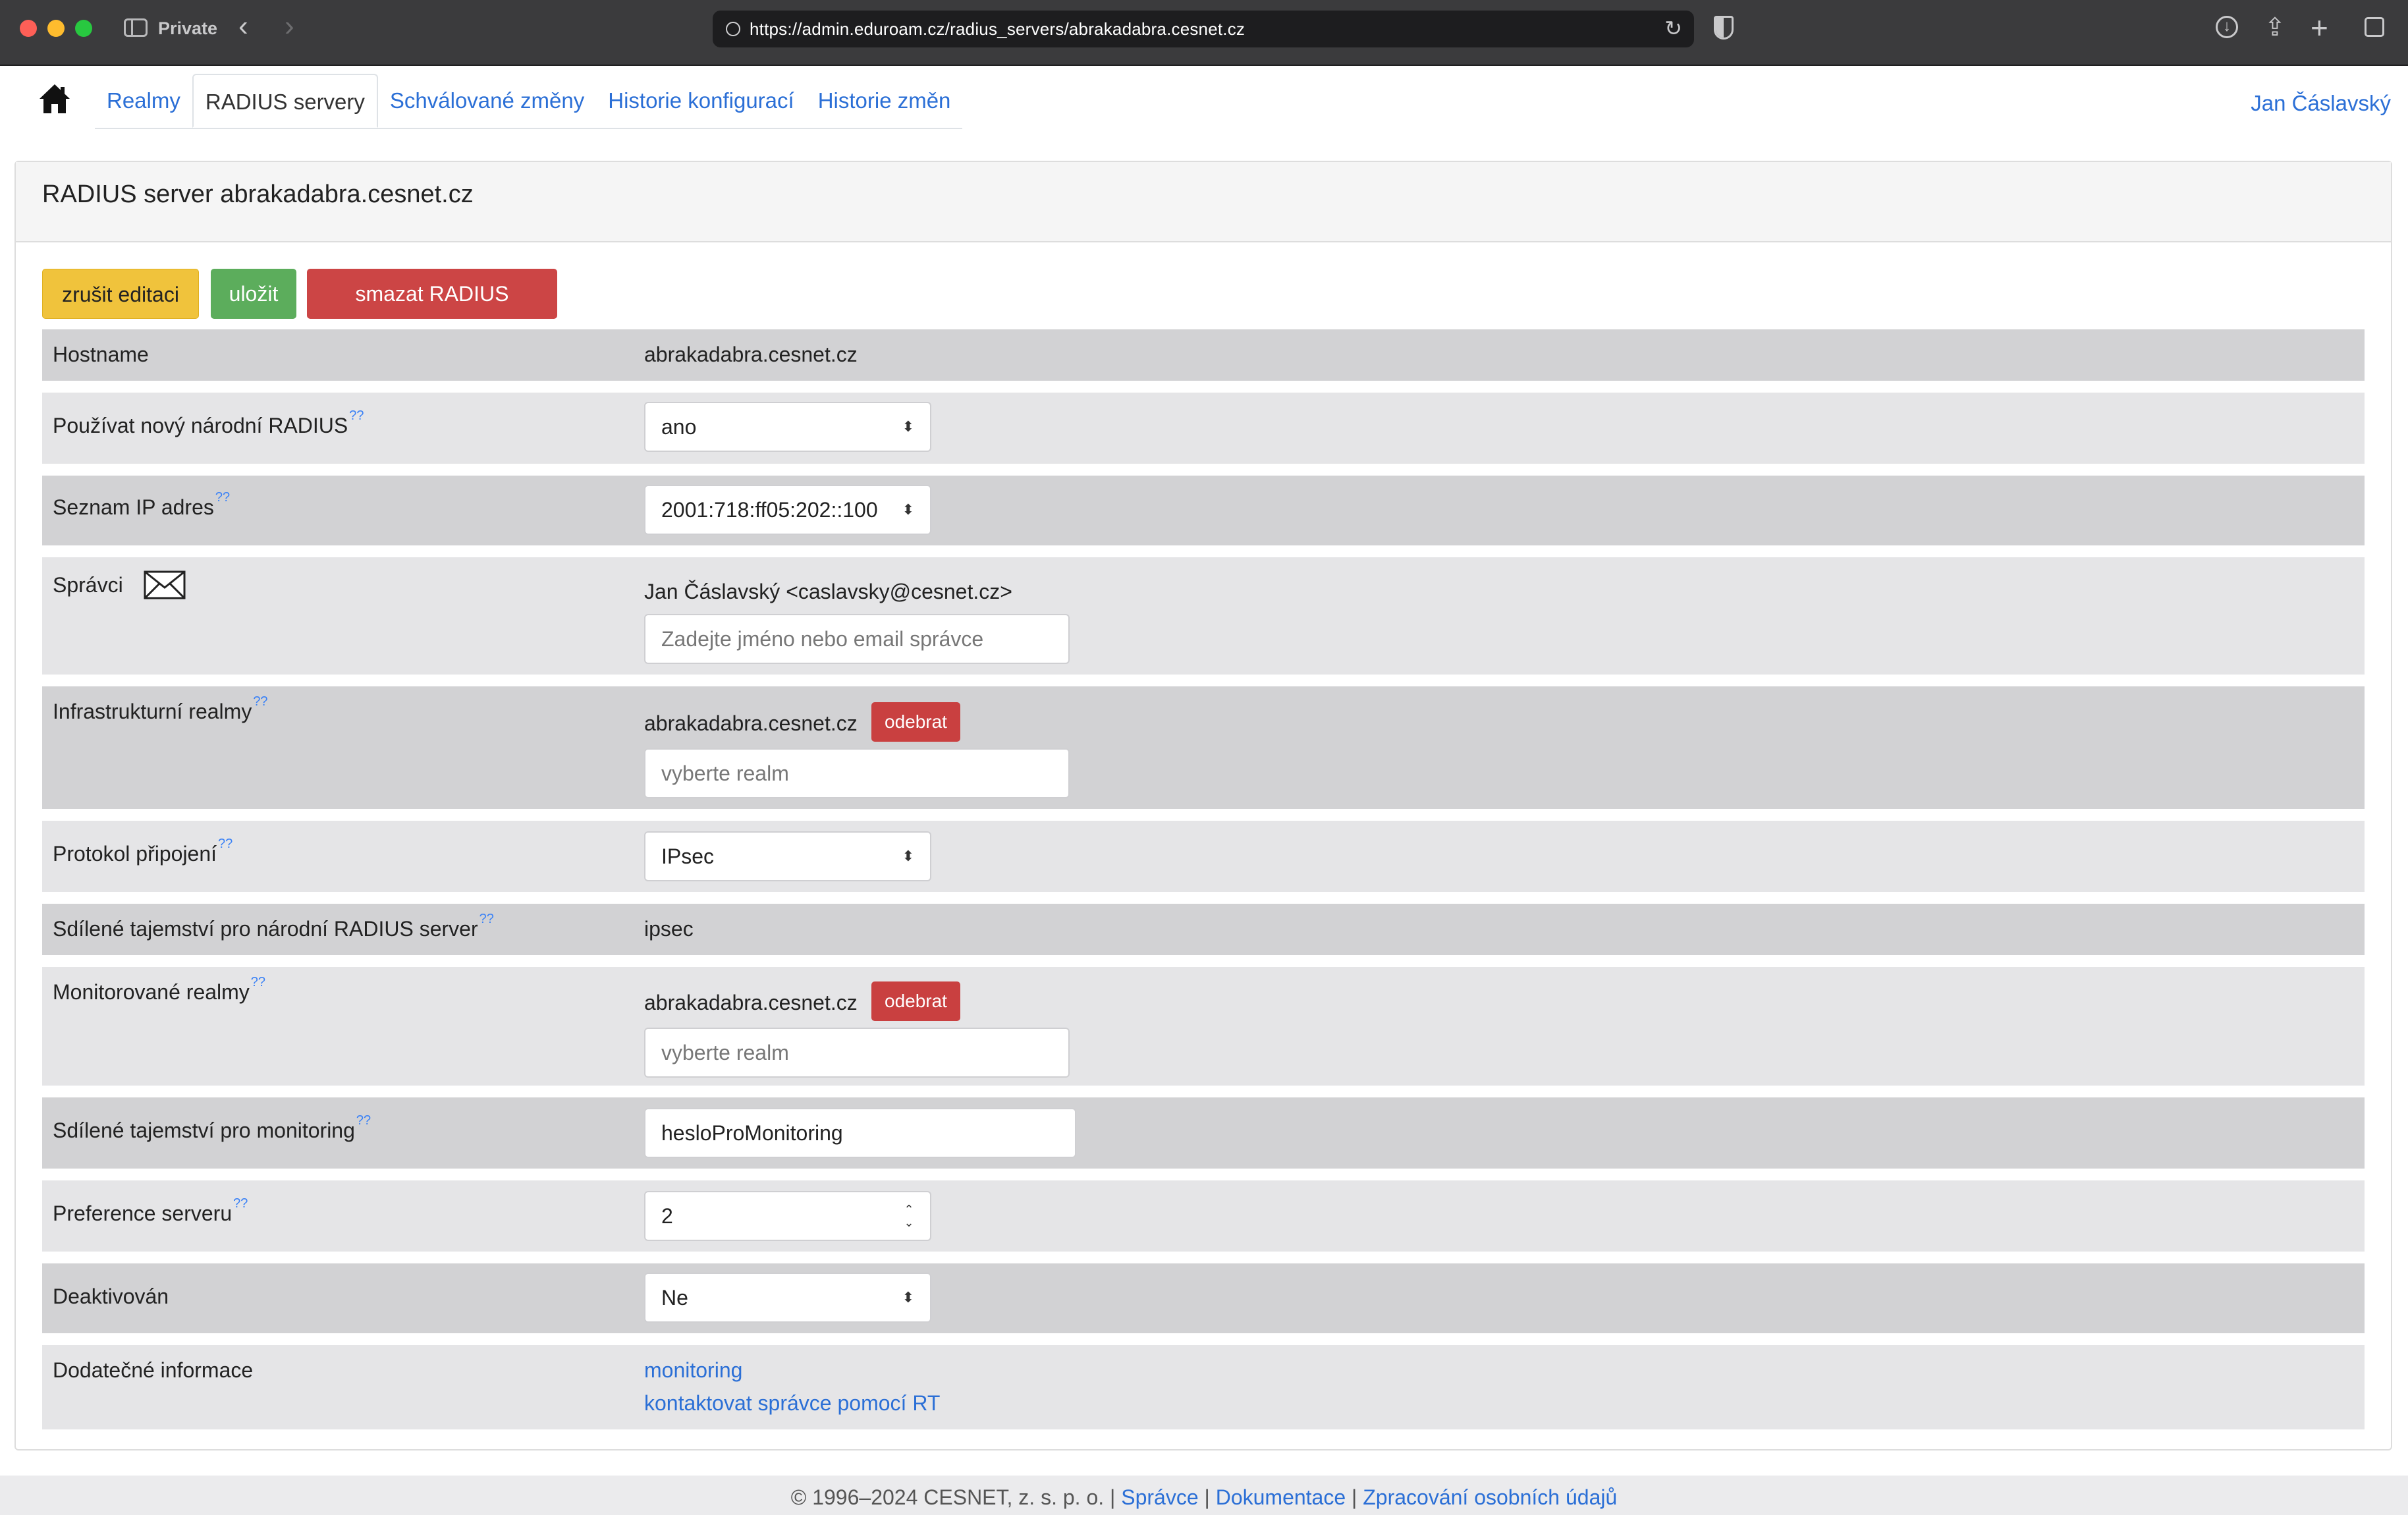 The height and width of the screenshot is (1519, 2408). I want to click on ip-list-selected: 2001:718:ff05:202::100, so click(770, 510).